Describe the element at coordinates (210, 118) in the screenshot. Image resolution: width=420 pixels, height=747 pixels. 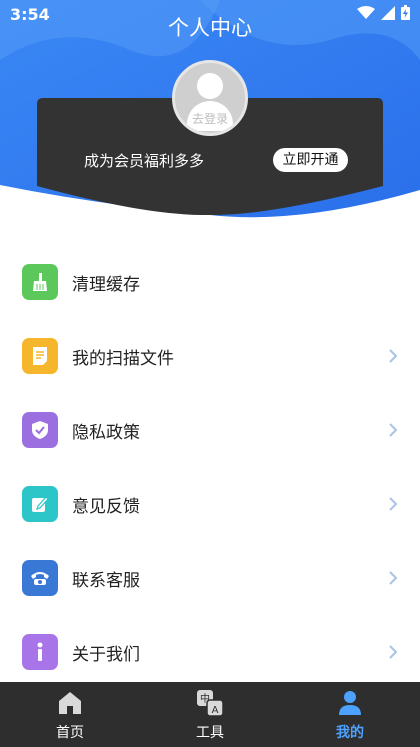
I see `login-link: 去登录` at that location.